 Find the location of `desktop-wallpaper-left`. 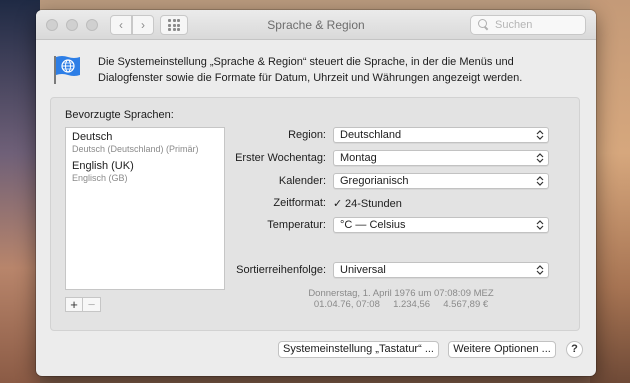

desktop-wallpaper-left is located at coordinates (20, 191).